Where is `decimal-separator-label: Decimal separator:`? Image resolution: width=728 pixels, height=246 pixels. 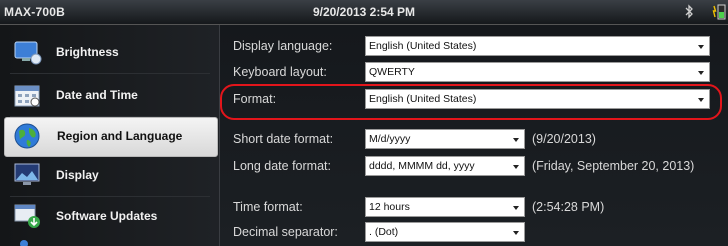
decimal-separator-label: Decimal separator: is located at coordinates (285, 232).